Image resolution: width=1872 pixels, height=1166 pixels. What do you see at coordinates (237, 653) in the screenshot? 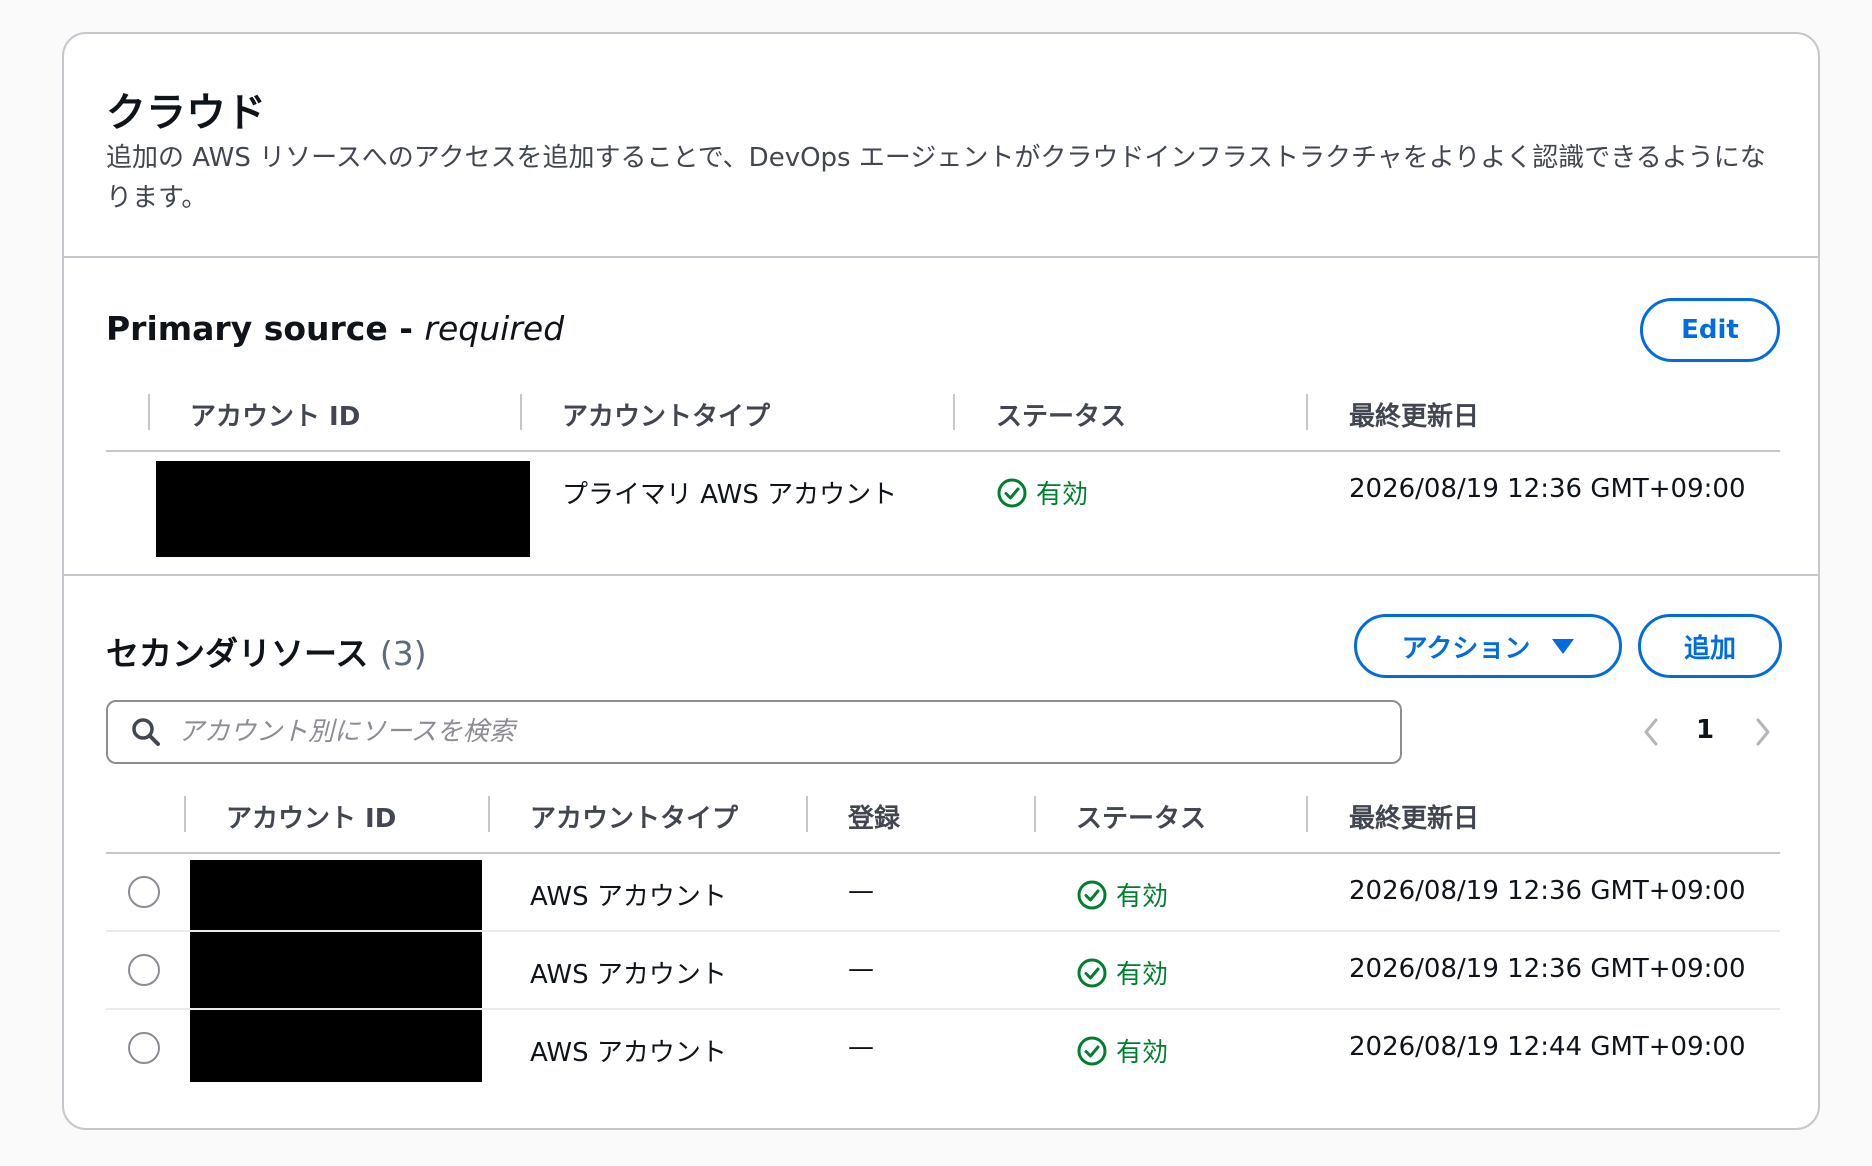
I see `secondary-source-title-text: セカンダリソース` at bounding box center [237, 653].